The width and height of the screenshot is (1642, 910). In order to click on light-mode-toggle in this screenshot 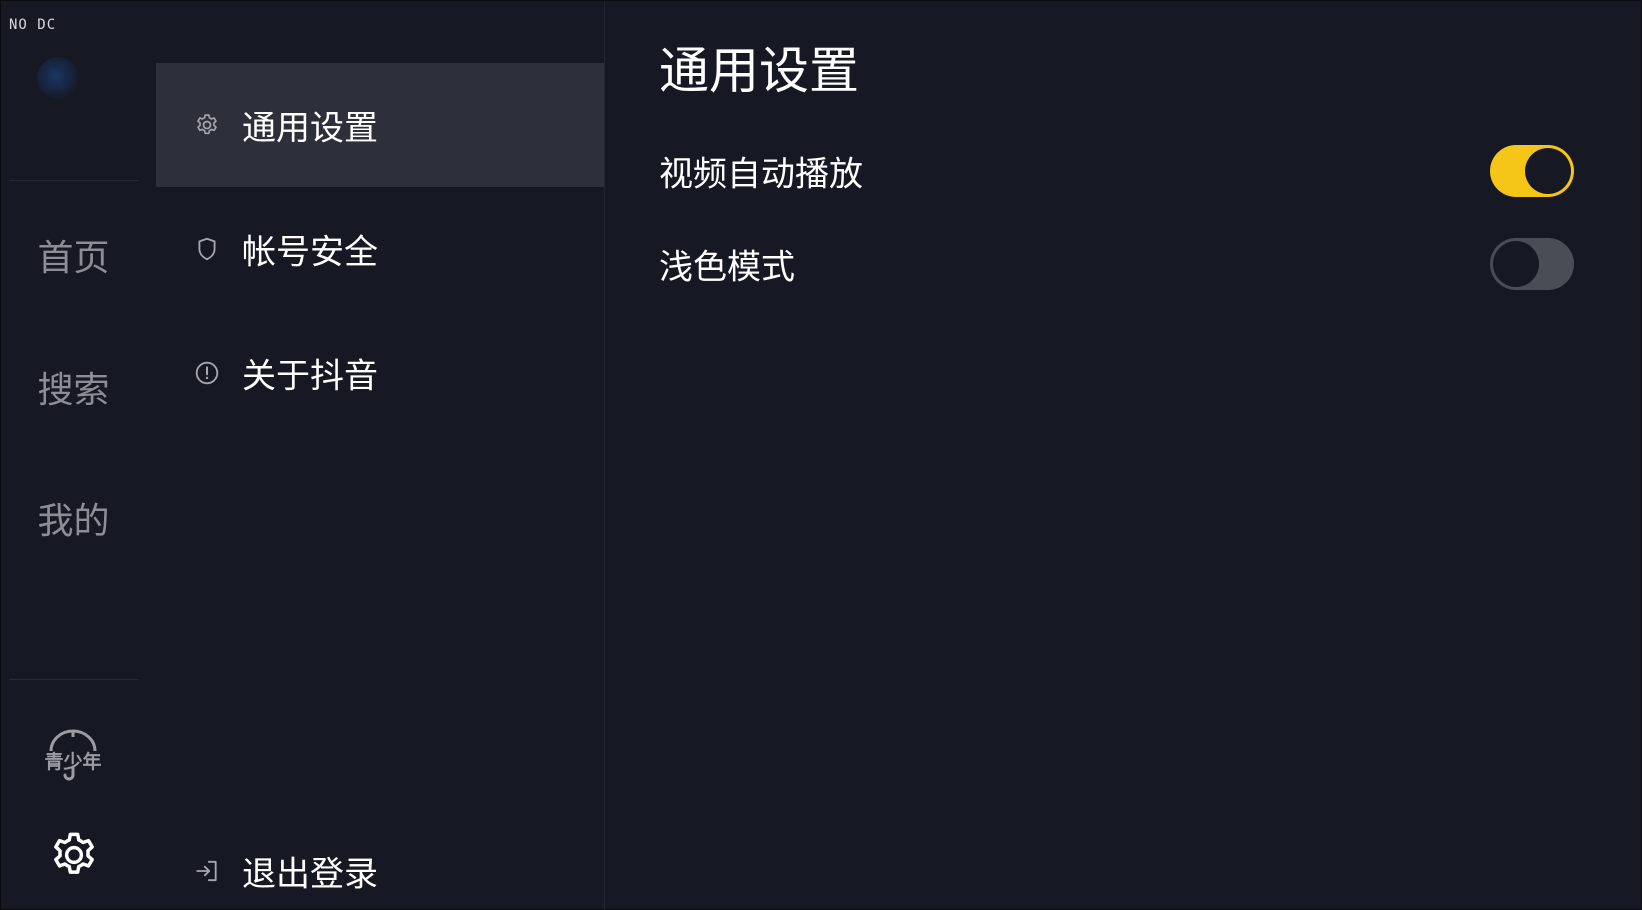, I will do `click(1532, 264)`.